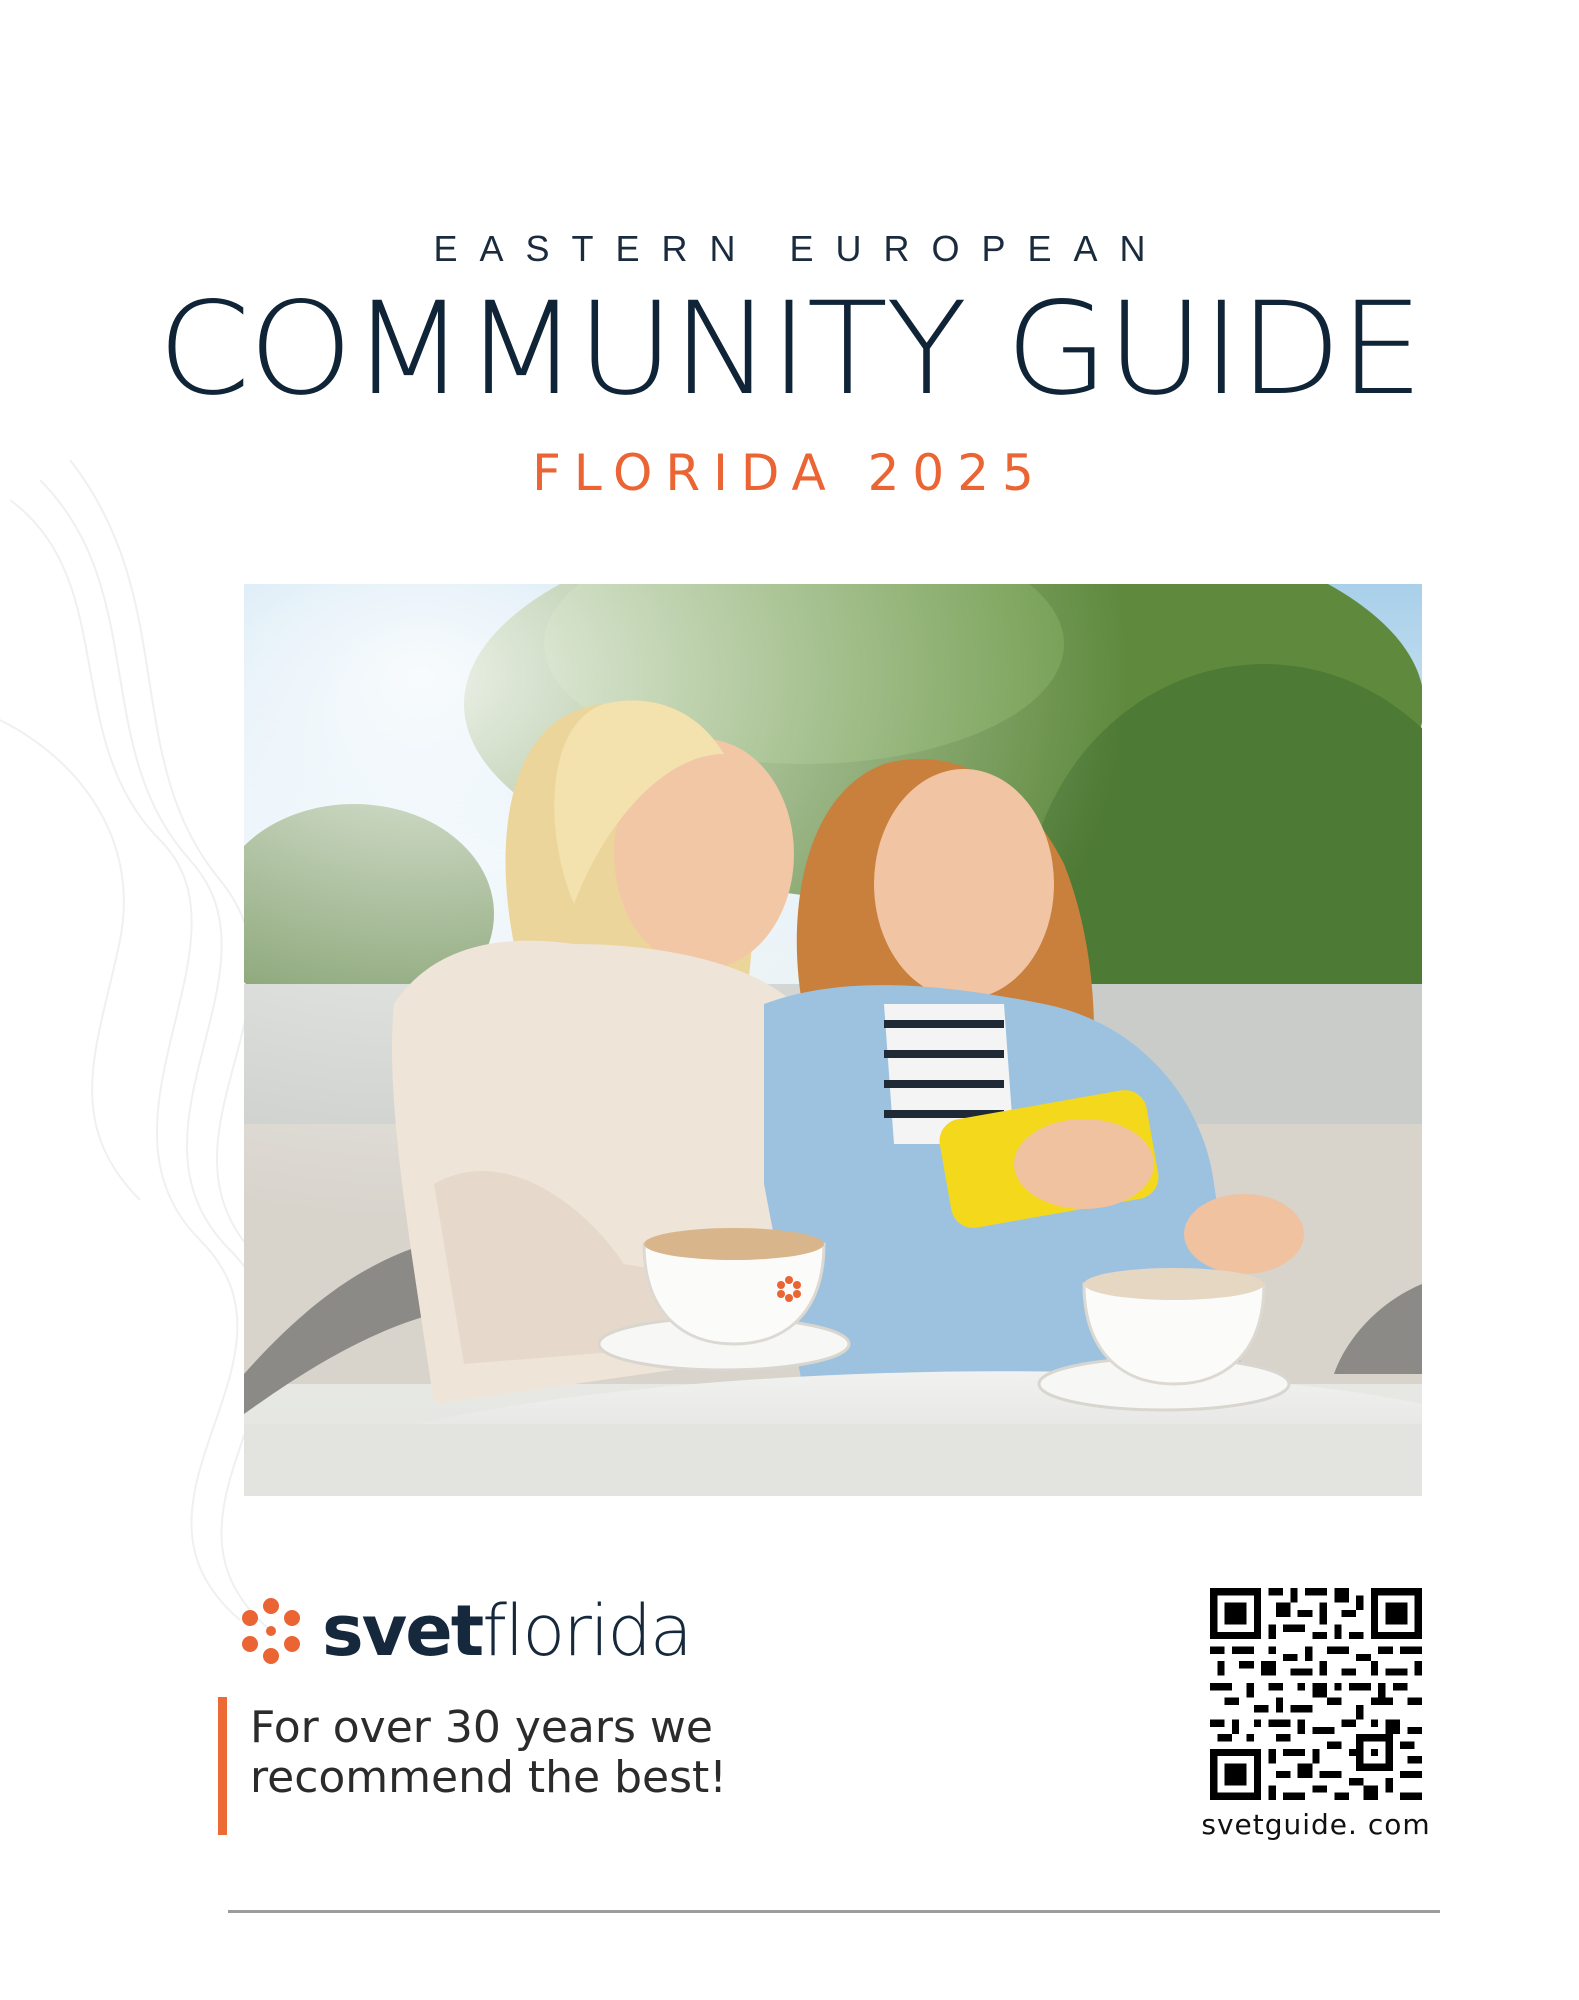  What do you see at coordinates (834, 1911) in the screenshot?
I see `bottom-divider` at bounding box center [834, 1911].